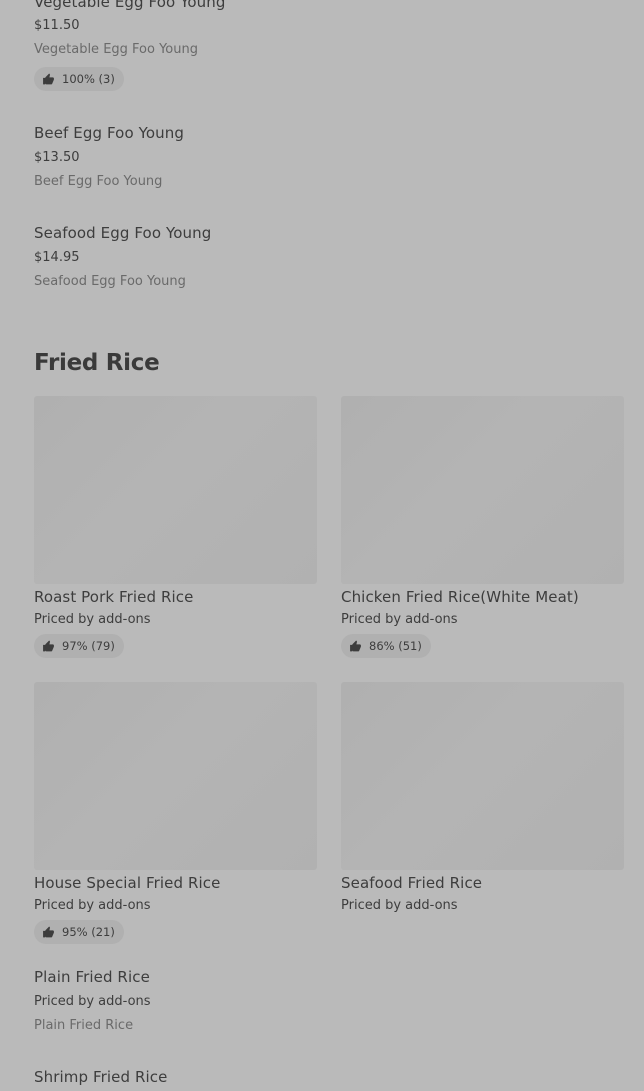 The height and width of the screenshot is (1091, 644). Describe the element at coordinates (57, 257) in the screenshot. I see `item-price: $14.95` at that location.